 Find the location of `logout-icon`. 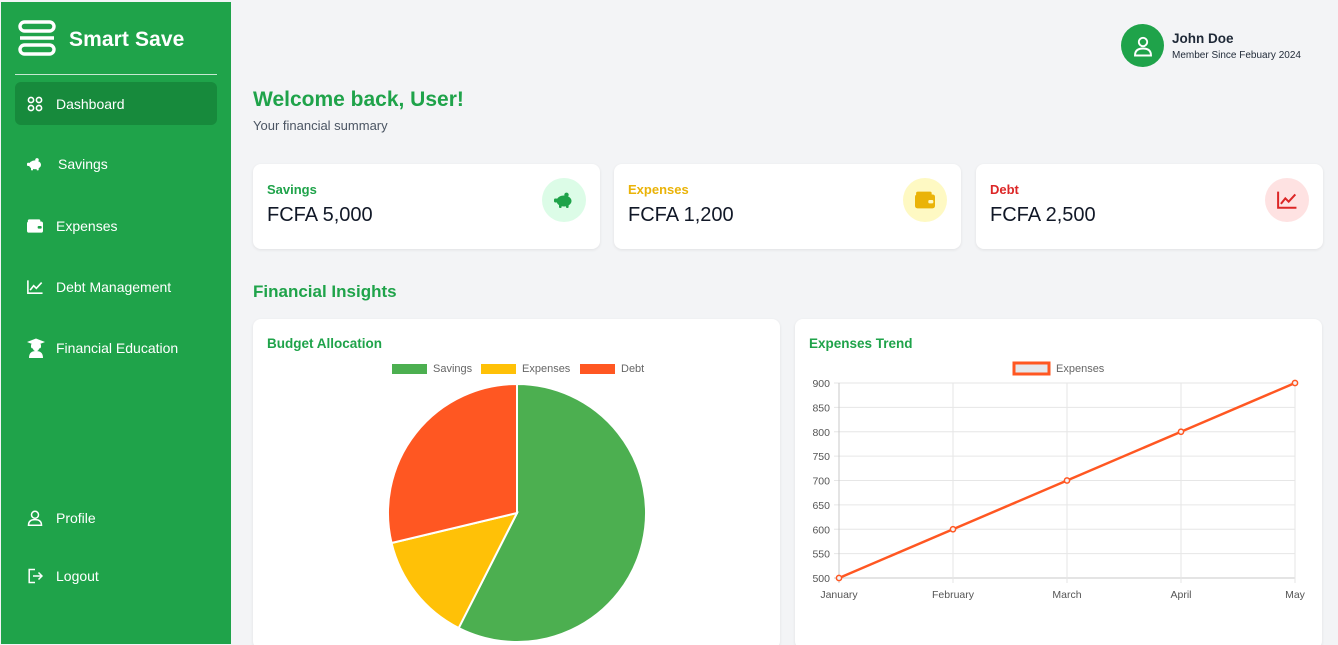

logout-icon is located at coordinates (35, 576).